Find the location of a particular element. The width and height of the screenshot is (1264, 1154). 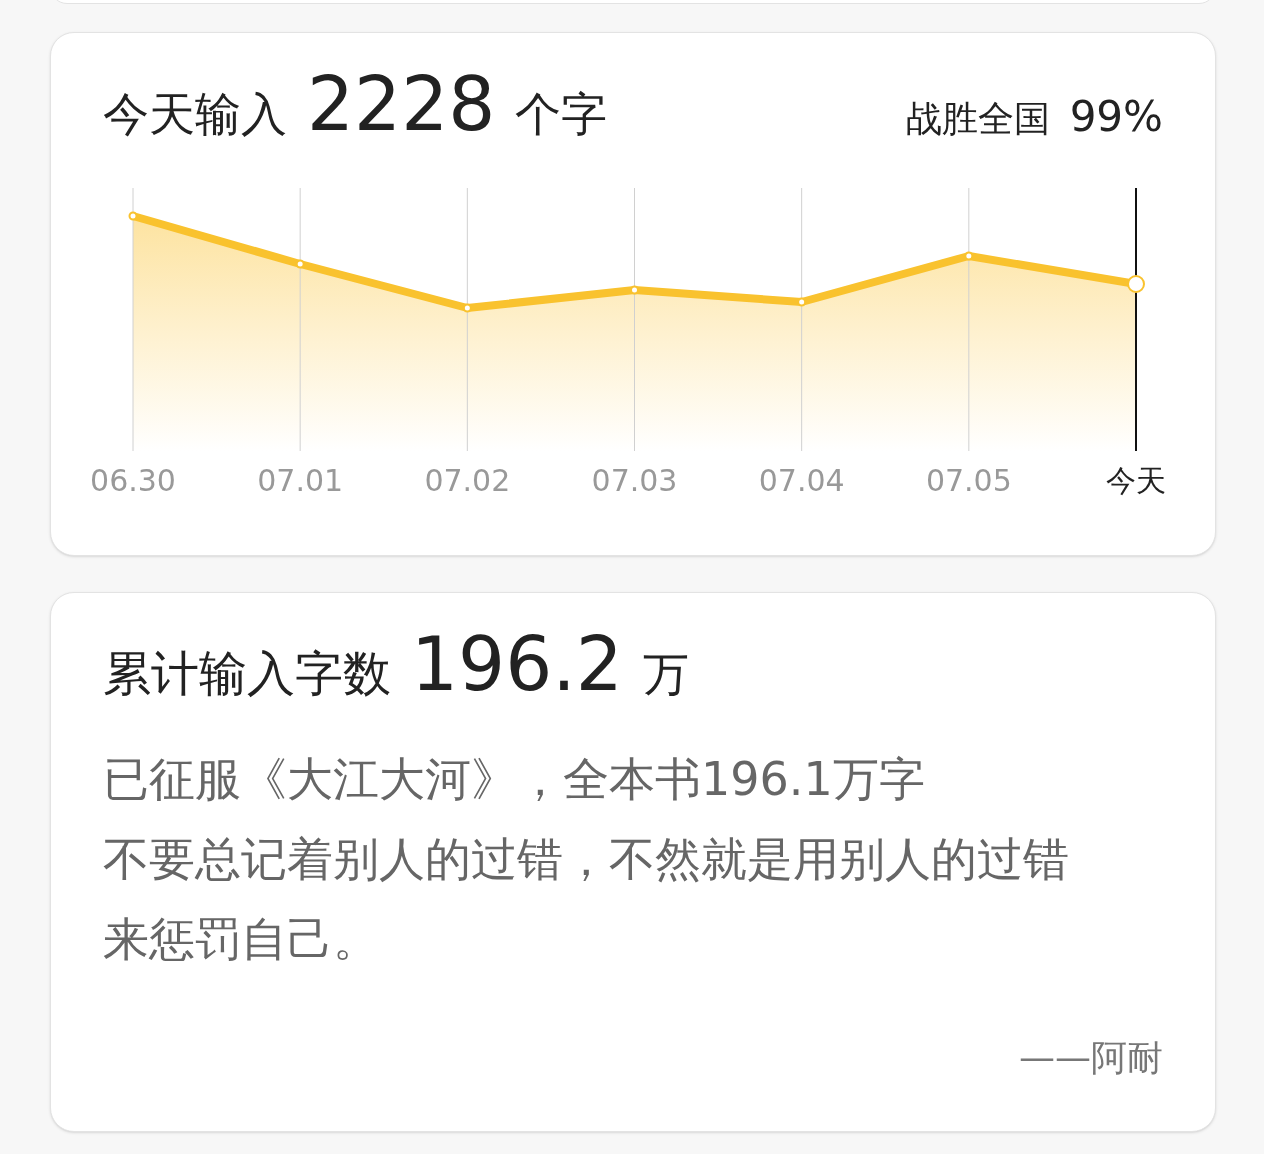

today-count: 2228 is located at coordinates (401, 104).